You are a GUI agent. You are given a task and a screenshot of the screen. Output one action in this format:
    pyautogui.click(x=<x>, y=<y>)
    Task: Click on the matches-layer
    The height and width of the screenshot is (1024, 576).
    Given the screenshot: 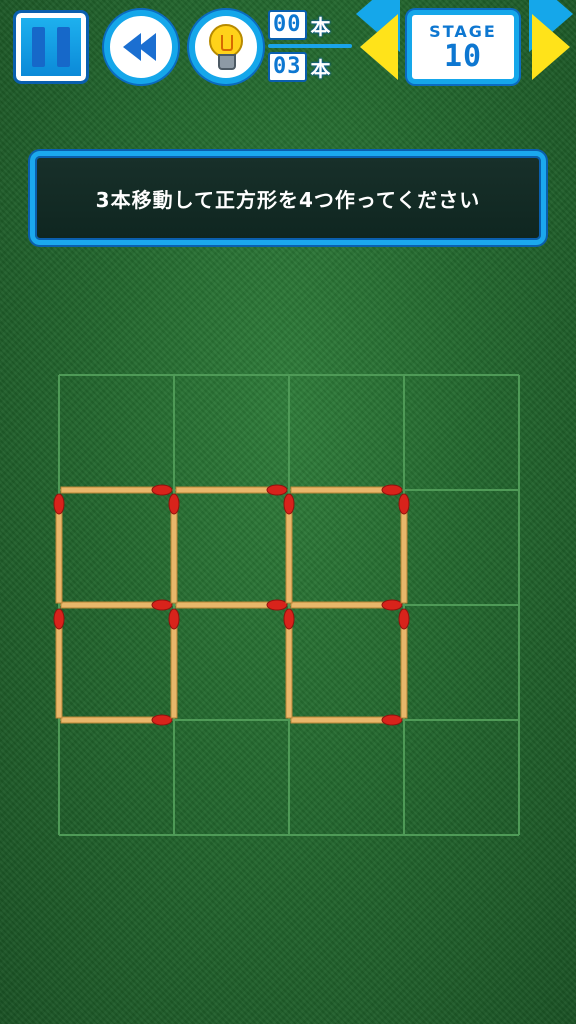 What is the action you would take?
    pyautogui.click(x=231, y=605)
    